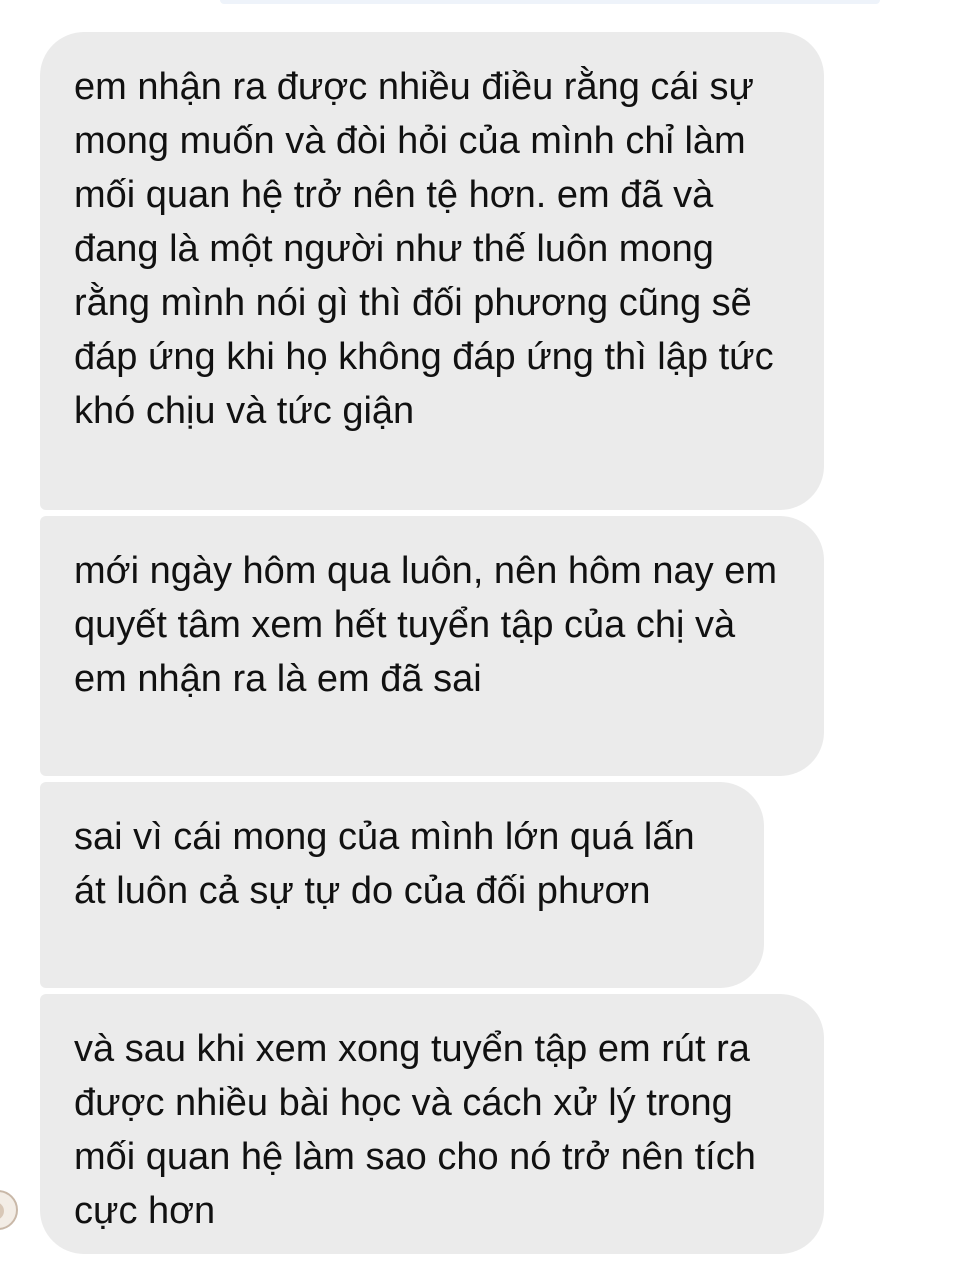 The height and width of the screenshot is (1276, 979). What do you see at coordinates (550, 2) in the screenshot?
I see `top-edge-fade` at bounding box center [550, 2].